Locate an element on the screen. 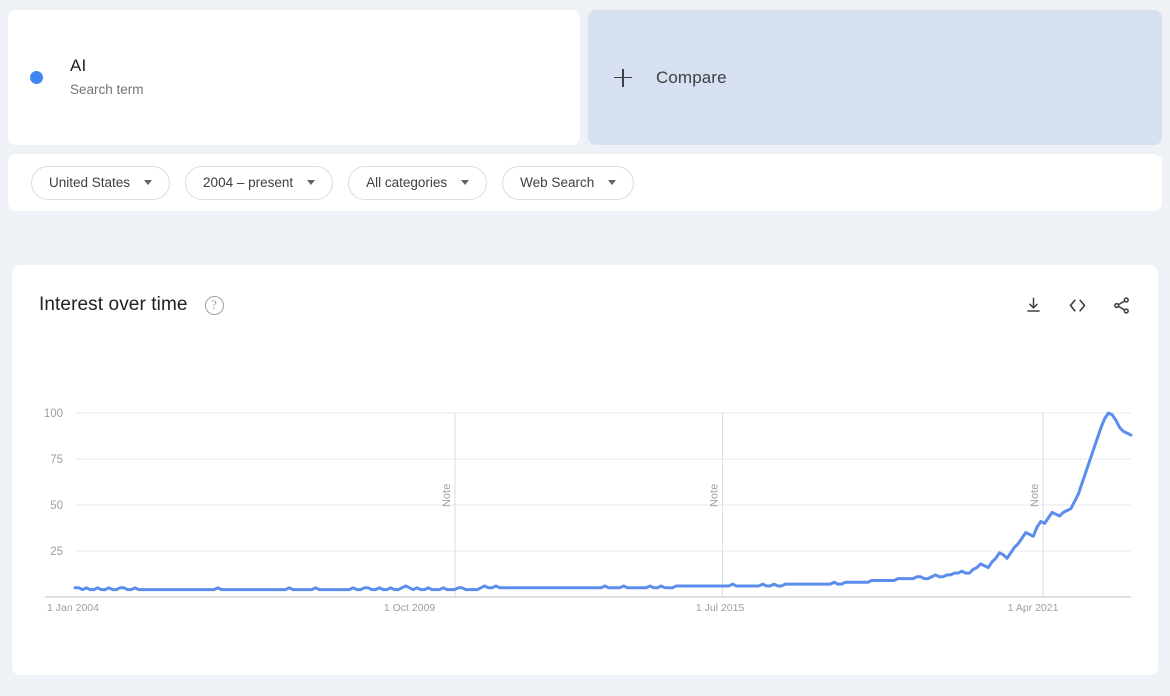  svg-text: 25 is located at coordinates (56, 552).